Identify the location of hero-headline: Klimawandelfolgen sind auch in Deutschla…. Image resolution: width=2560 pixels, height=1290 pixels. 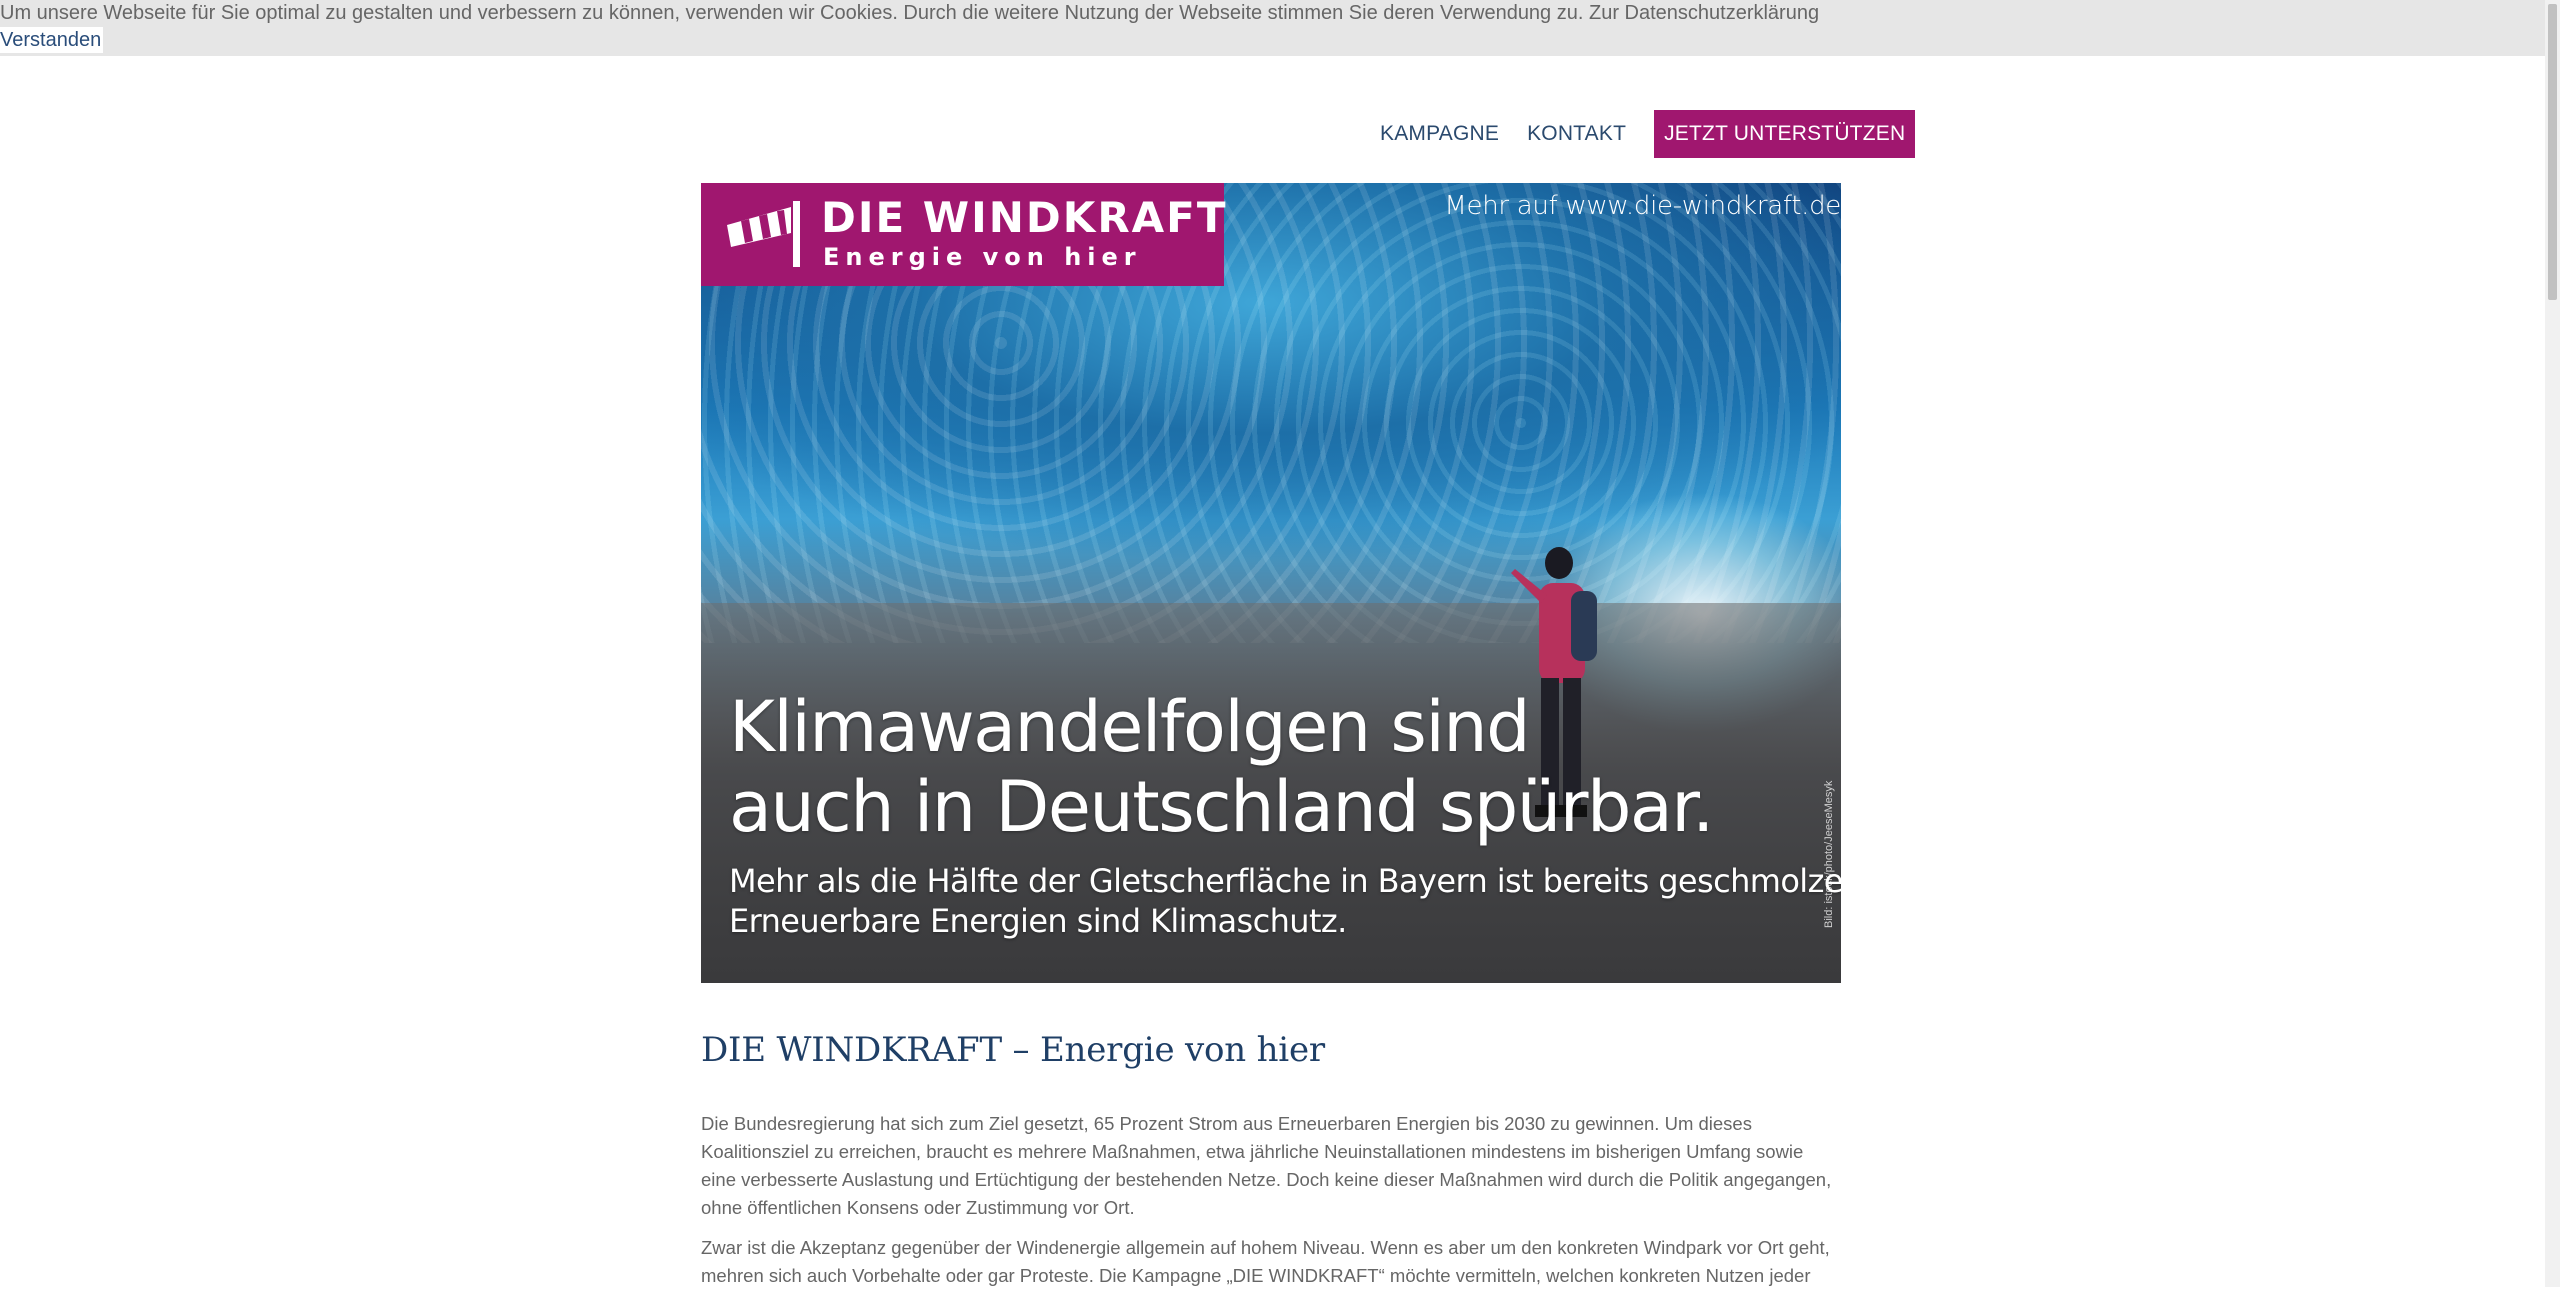
(1221, 767).